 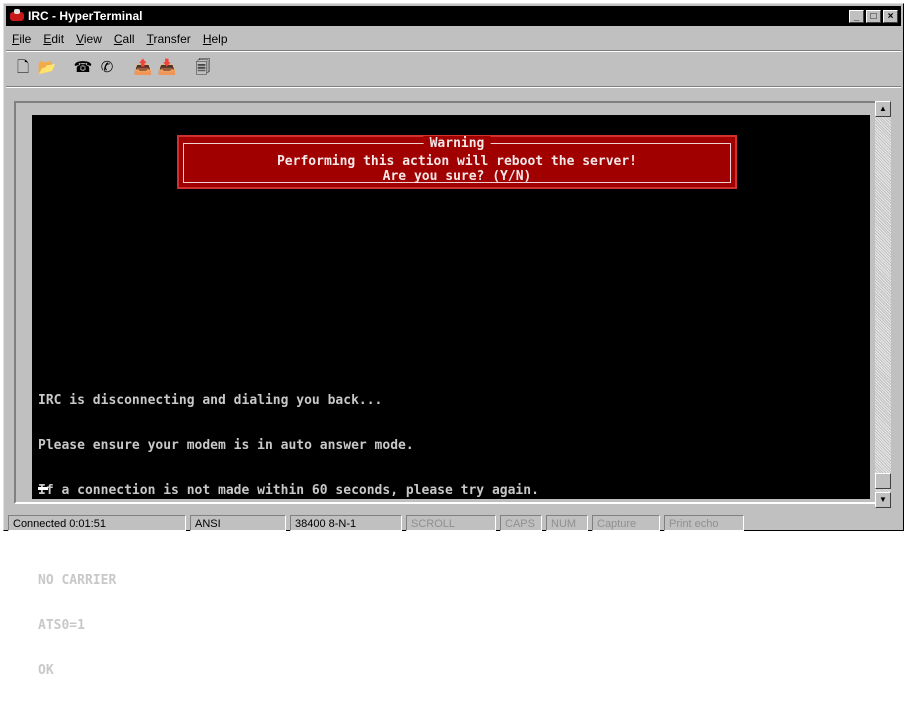 I want to click on maximize-button: □, so click(x=873, y=16).